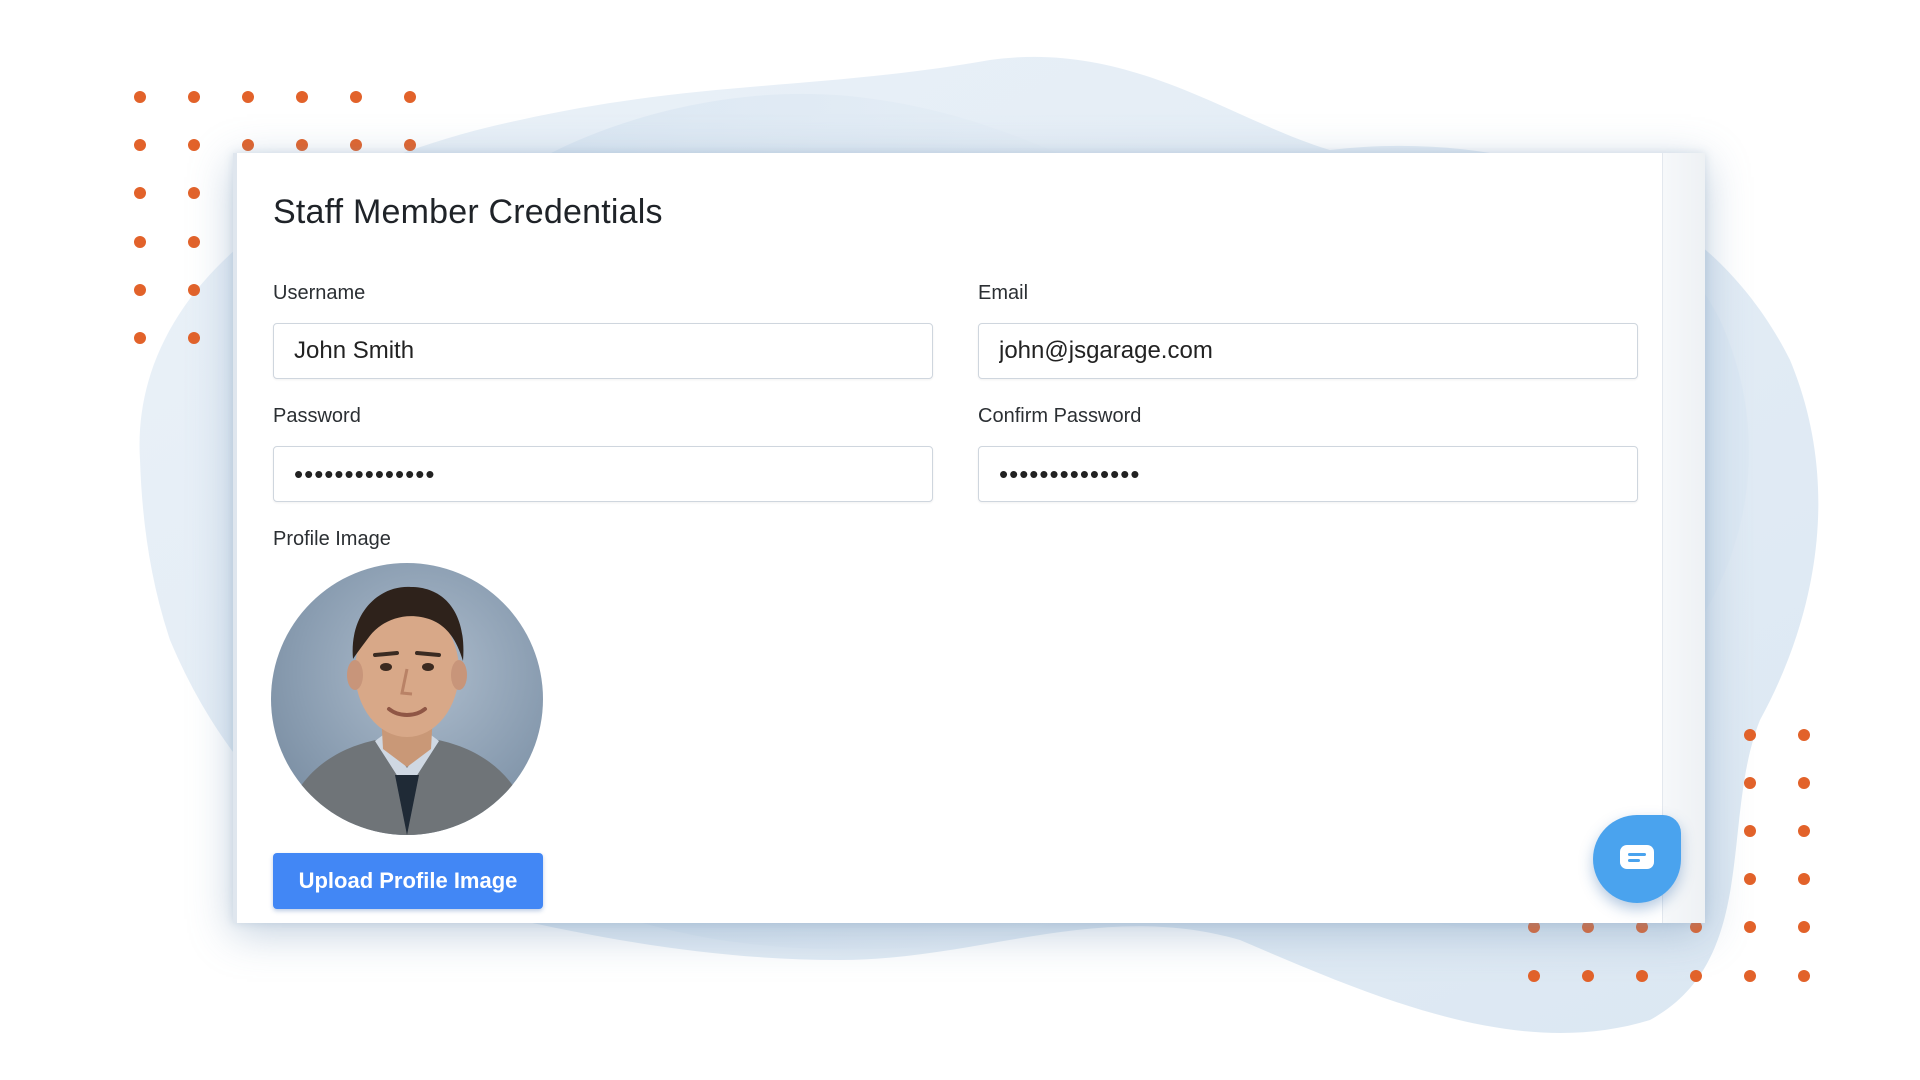  What do you see at coordinates (332, 539) in the screenshot?
I see `profile-image-label: Profile Image` at bounding box center [332, 539].